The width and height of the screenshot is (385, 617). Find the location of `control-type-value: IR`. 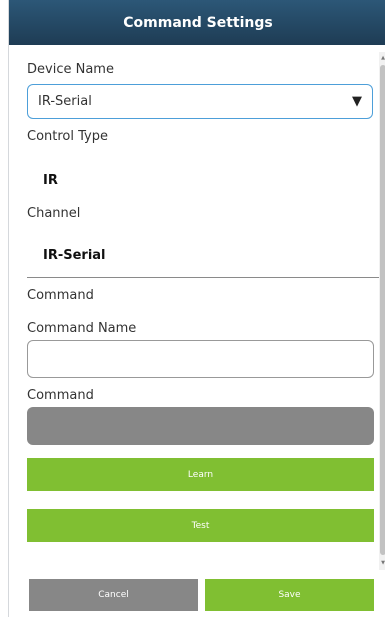

control-type-value: IR is located at coordinates (50, 180).